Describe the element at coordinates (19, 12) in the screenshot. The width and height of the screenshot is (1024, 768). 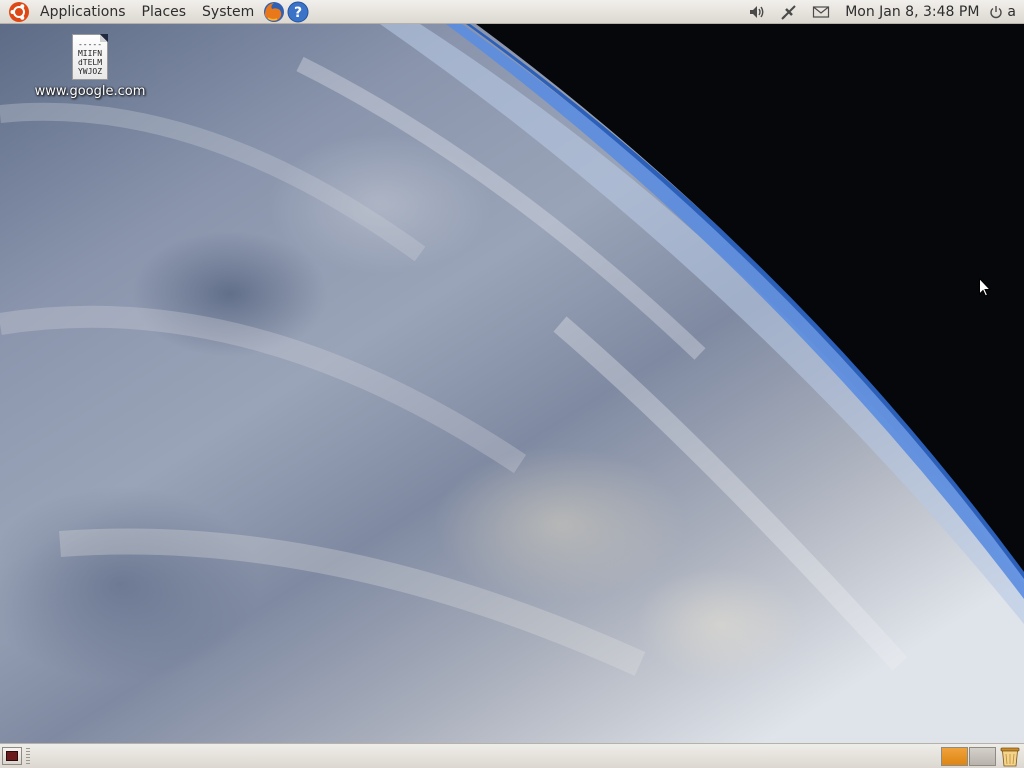
I see `ubuntu-logo-icon` at that location.